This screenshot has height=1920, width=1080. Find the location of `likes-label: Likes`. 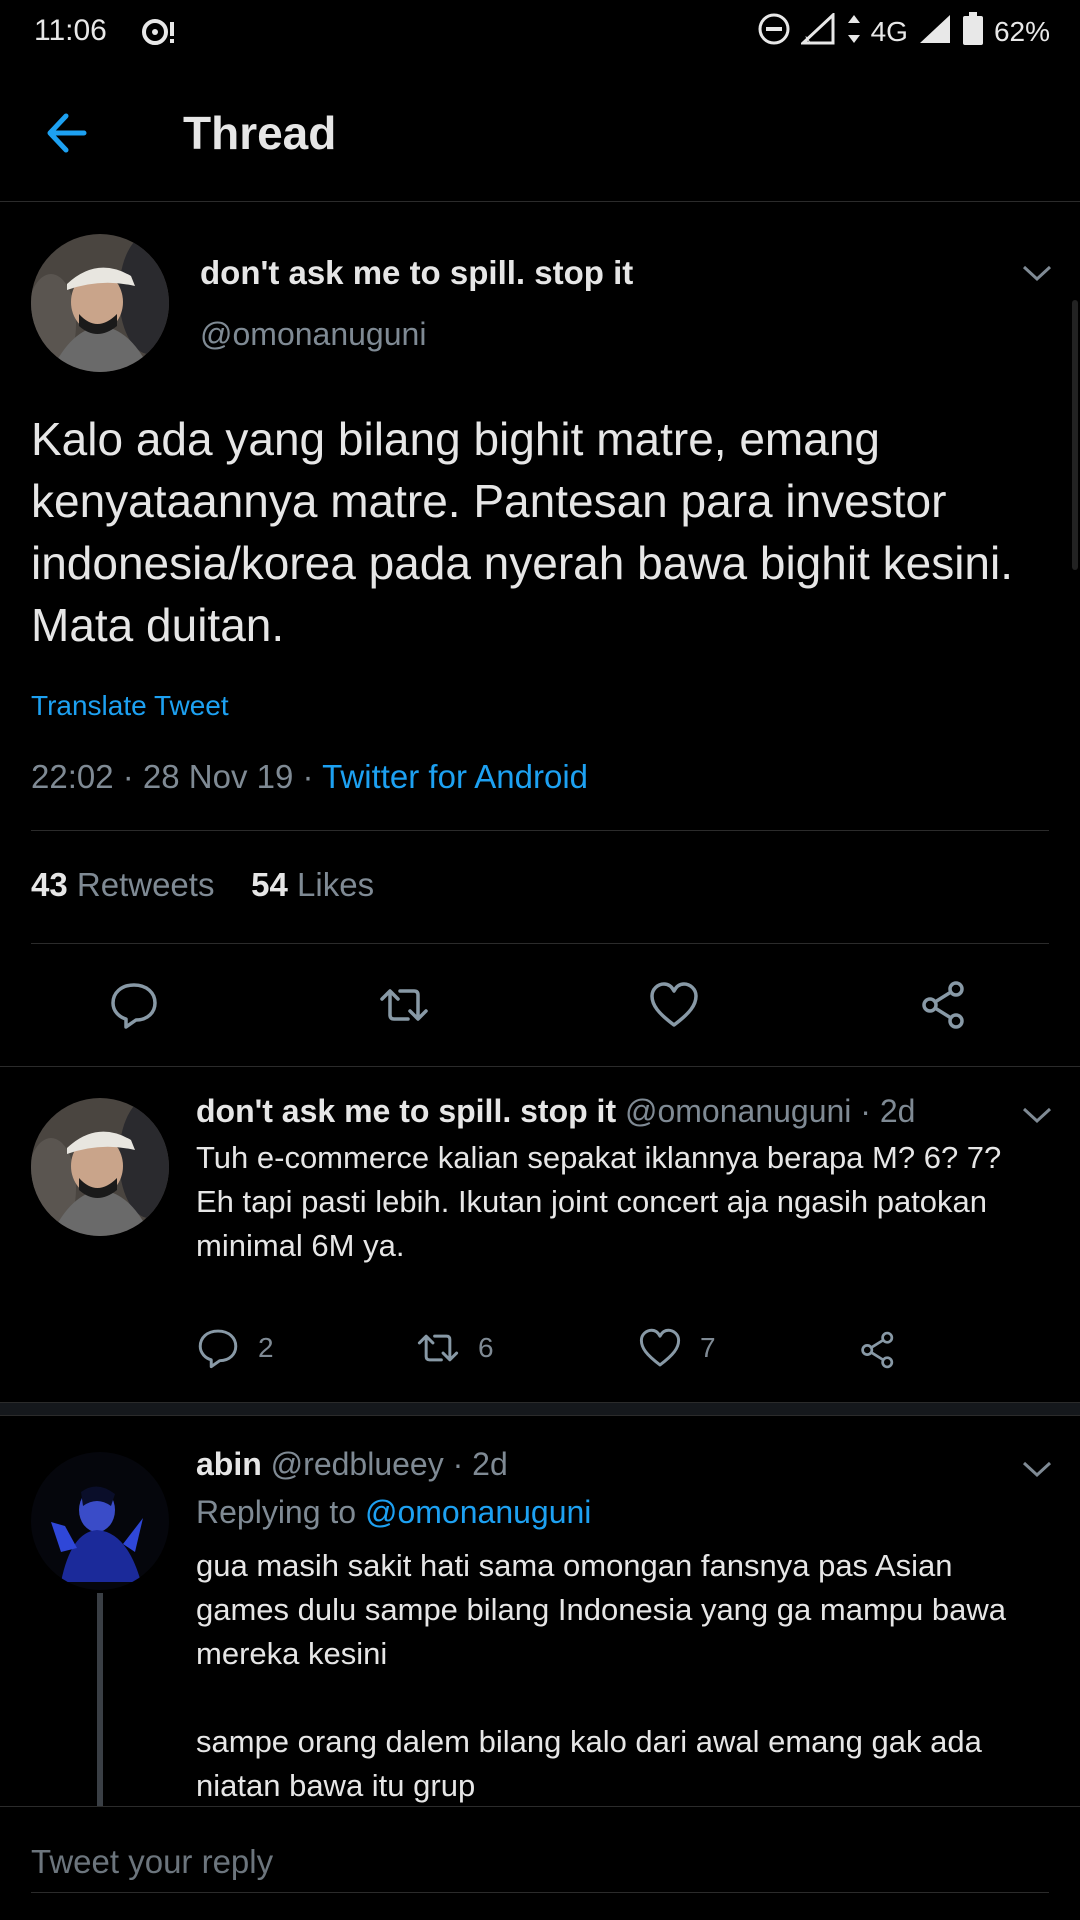

likes-label: Likes is located at coordinates (336, 884).